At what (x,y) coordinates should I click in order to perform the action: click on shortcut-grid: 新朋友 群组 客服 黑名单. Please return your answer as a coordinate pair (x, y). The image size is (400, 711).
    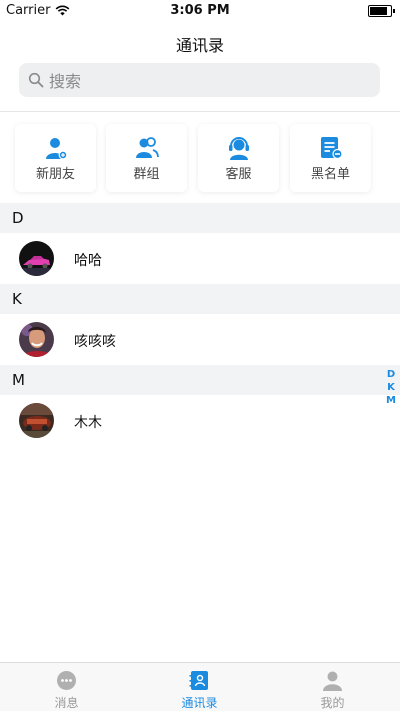
    Looking at the image, I should click on (200, 158).